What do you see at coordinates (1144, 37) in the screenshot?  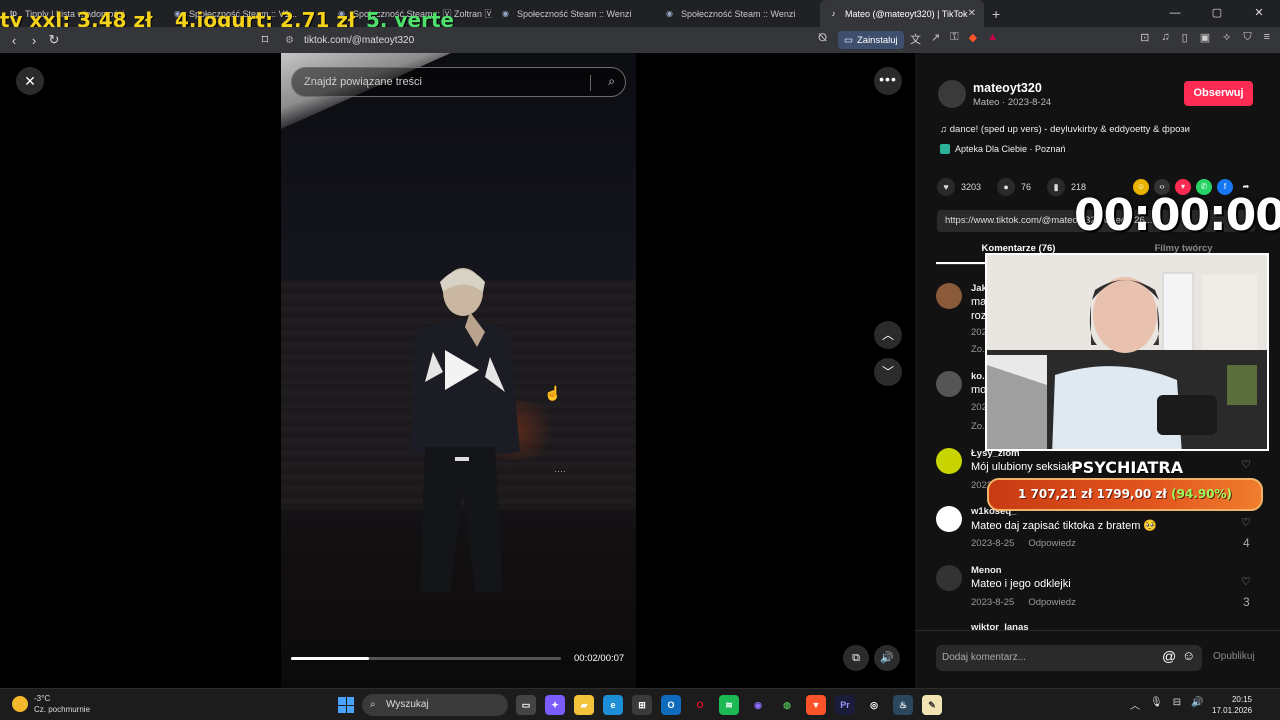 I see `screenshot-icon: ⊡` at bounding box center [1144, 37].